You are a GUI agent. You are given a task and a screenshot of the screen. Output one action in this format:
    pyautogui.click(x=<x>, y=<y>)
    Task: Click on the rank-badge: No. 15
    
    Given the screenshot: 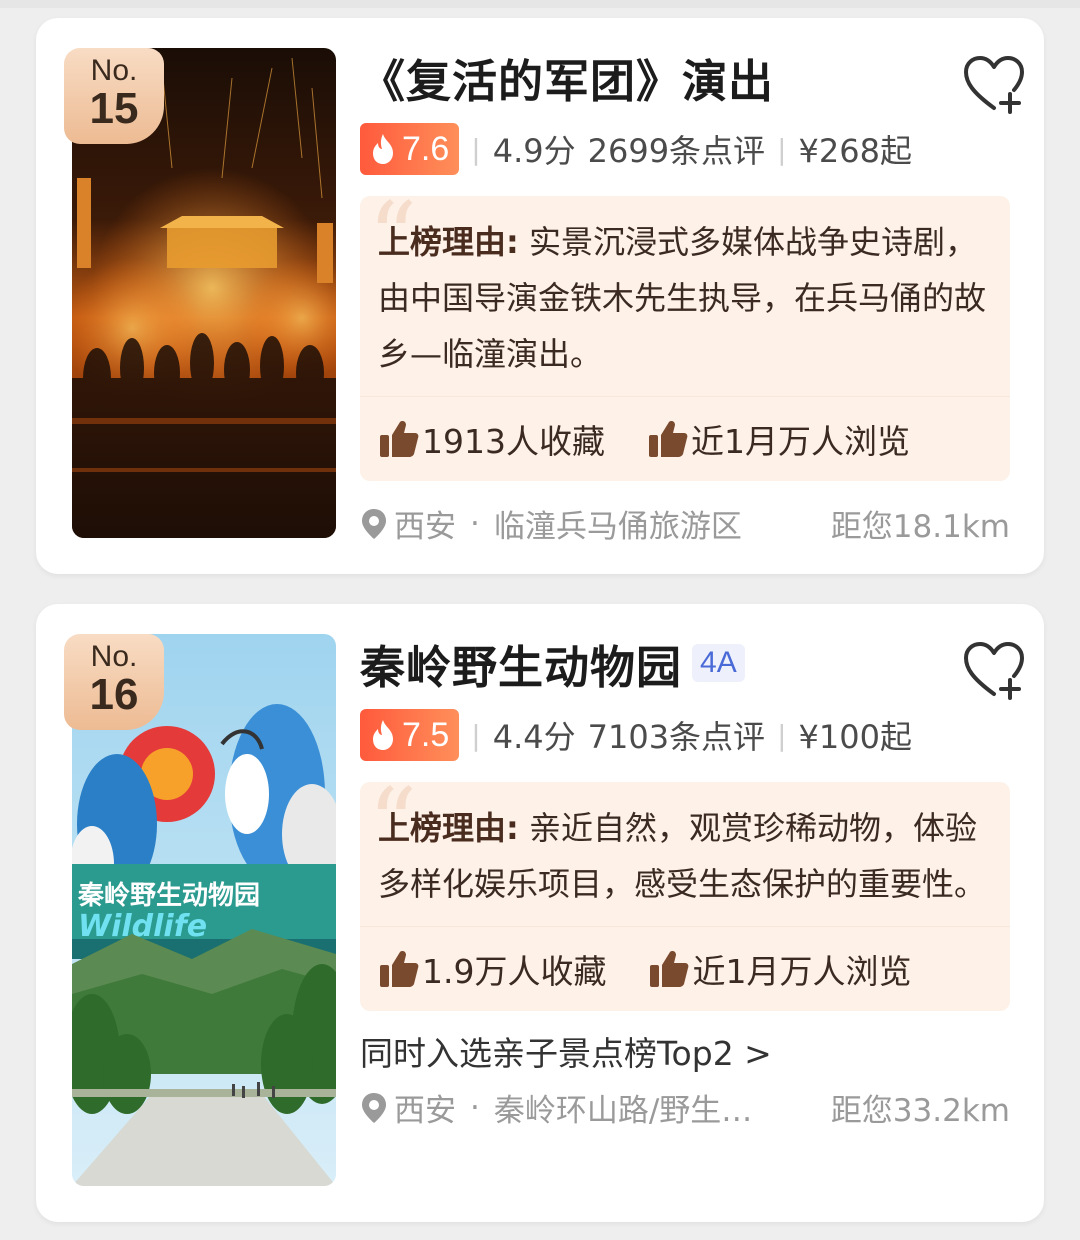 What is the action you would take?
    pyautogui.click(x=114, y=96)
    